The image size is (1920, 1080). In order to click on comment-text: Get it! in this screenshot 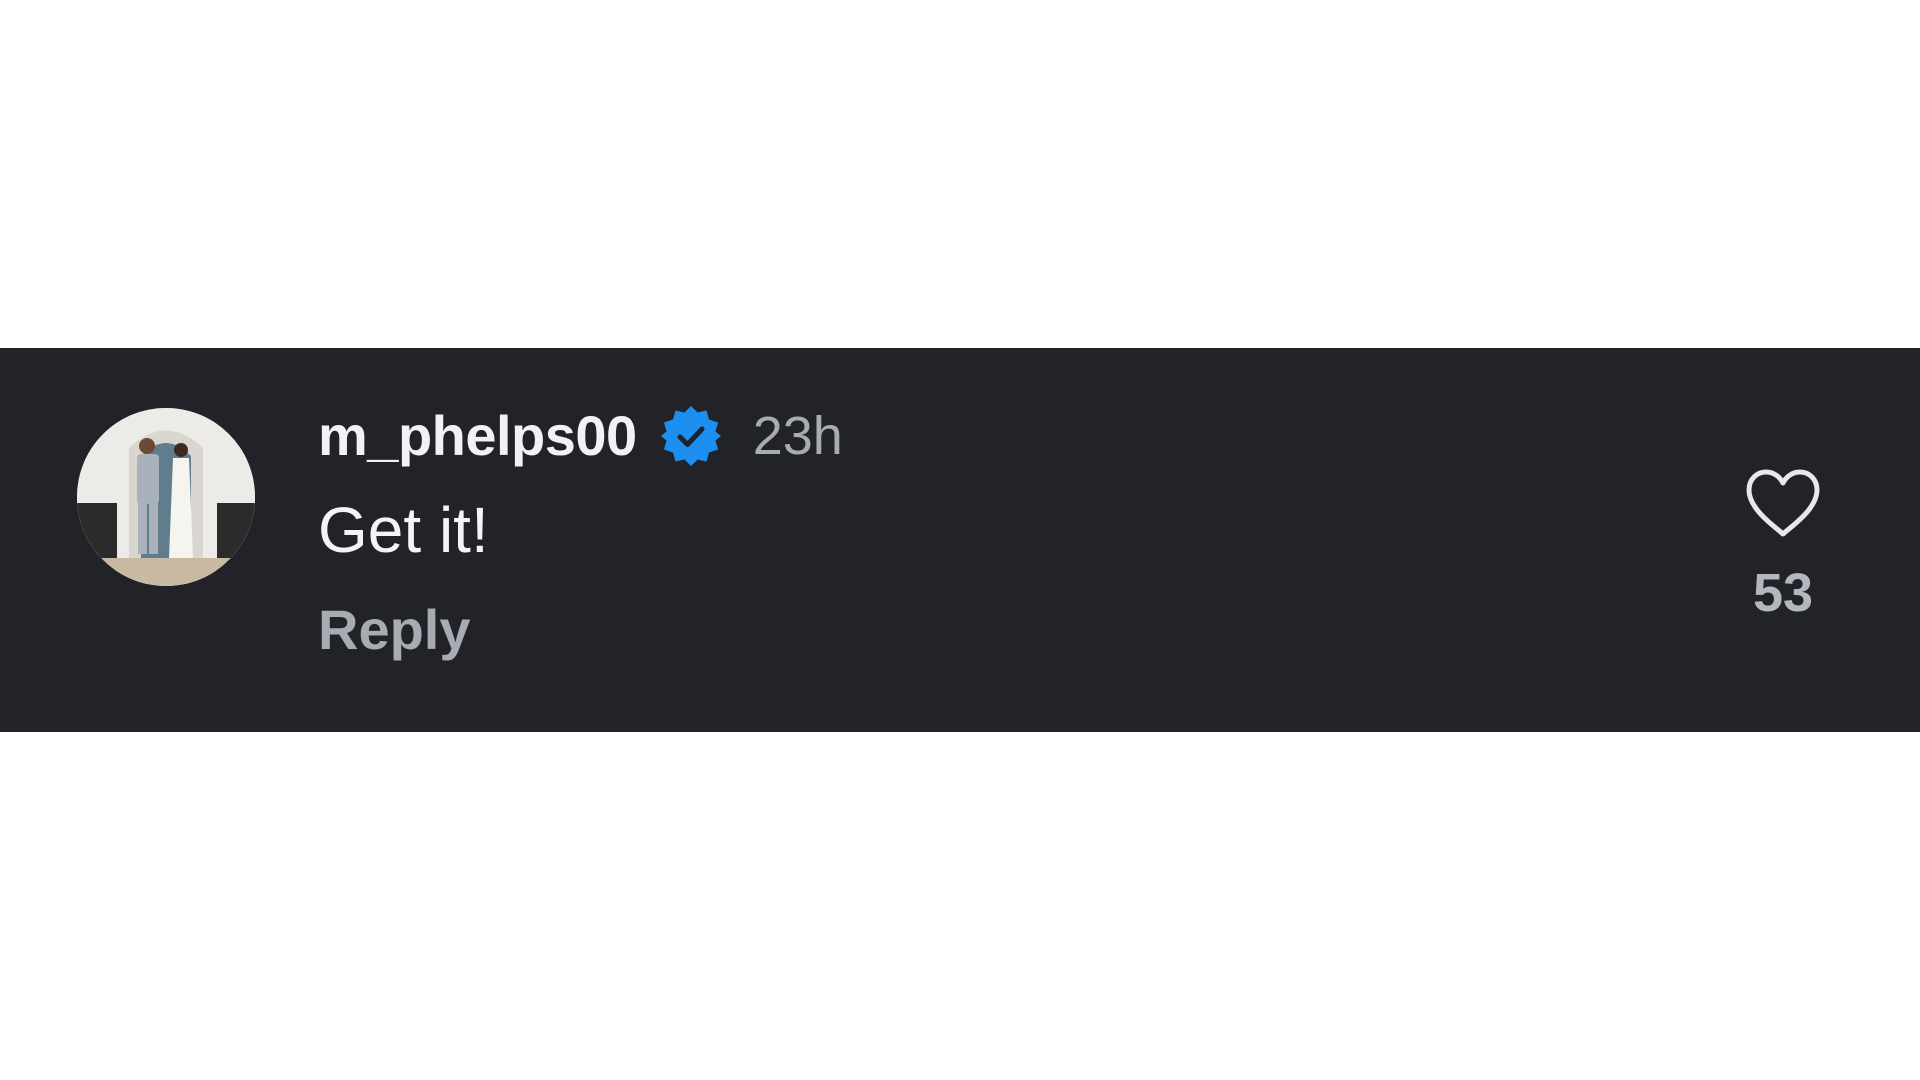, I will do `click(403, 530)`.